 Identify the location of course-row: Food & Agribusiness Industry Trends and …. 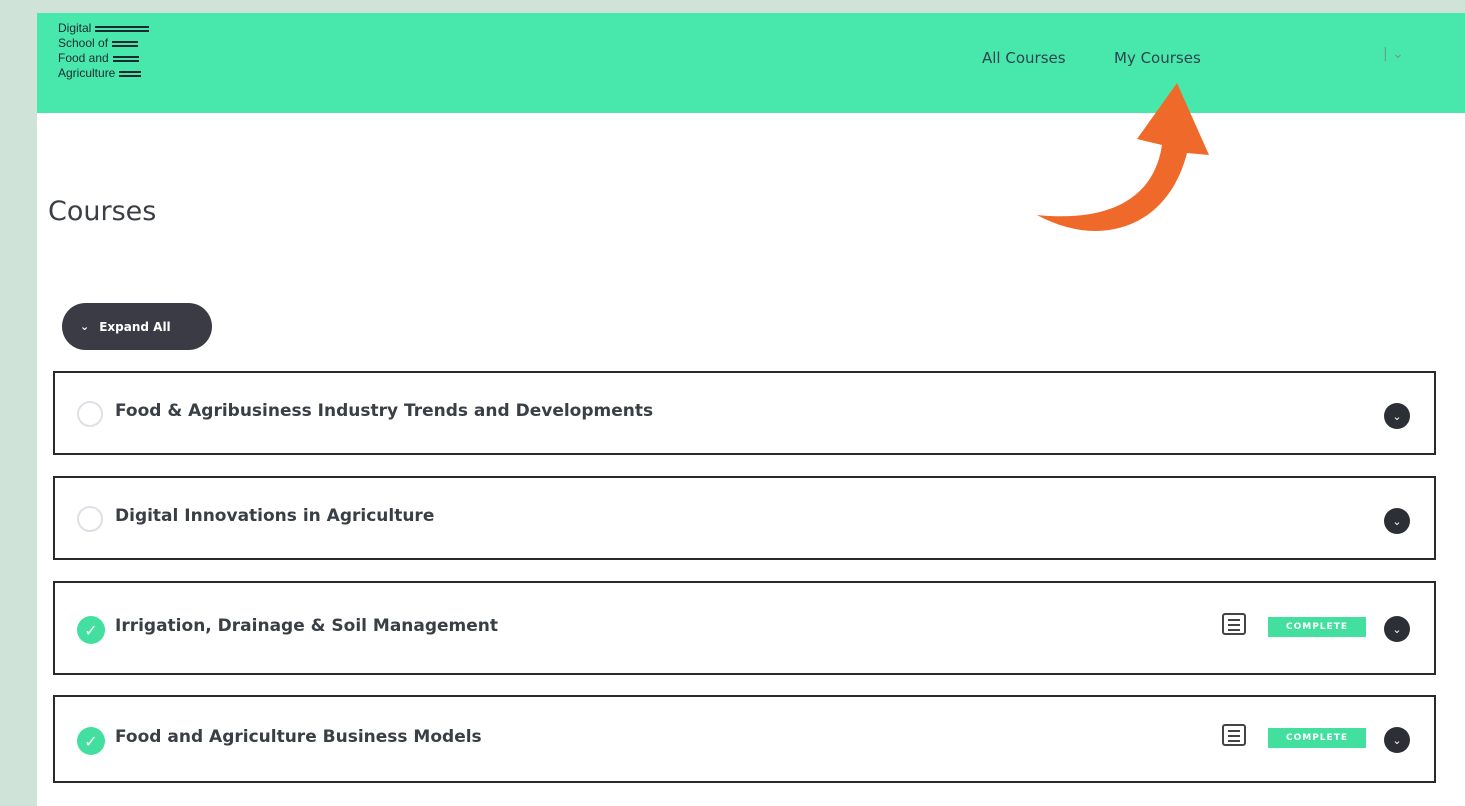
(744, 413).